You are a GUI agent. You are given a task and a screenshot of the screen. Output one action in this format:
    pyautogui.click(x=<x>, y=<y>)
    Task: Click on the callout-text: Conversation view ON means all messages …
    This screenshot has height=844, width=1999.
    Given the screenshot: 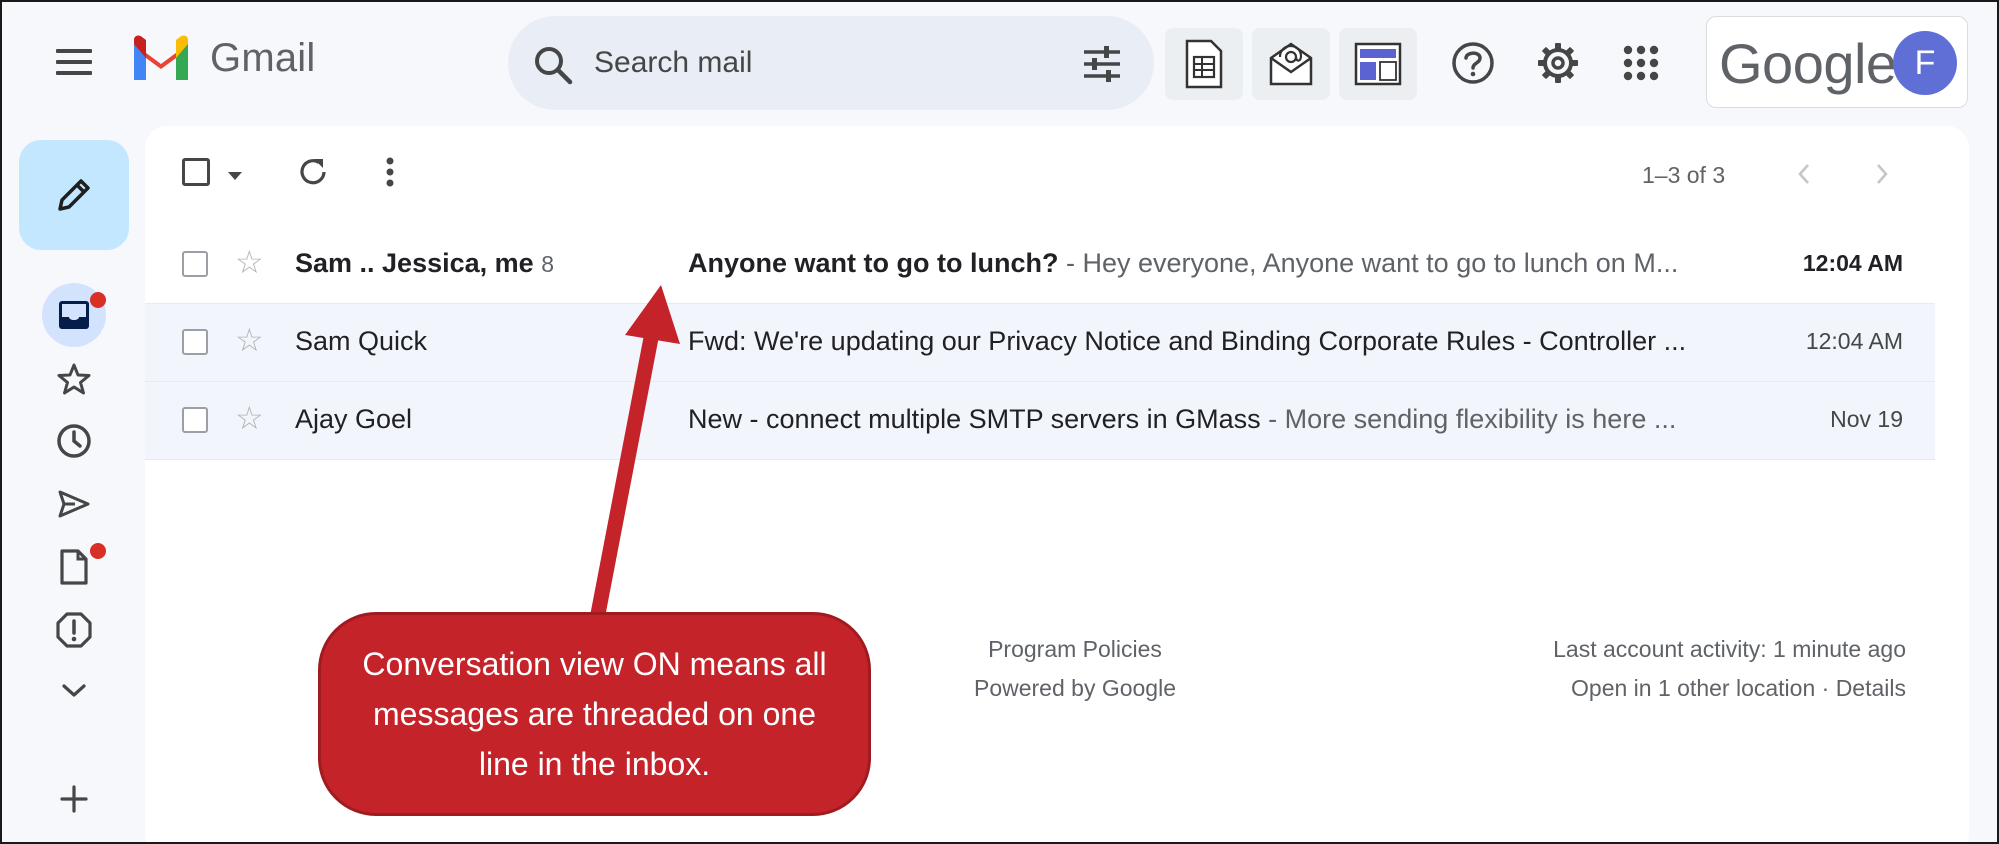 What is the action you would take?
    pyautogui.click(x=594, y=714)
    